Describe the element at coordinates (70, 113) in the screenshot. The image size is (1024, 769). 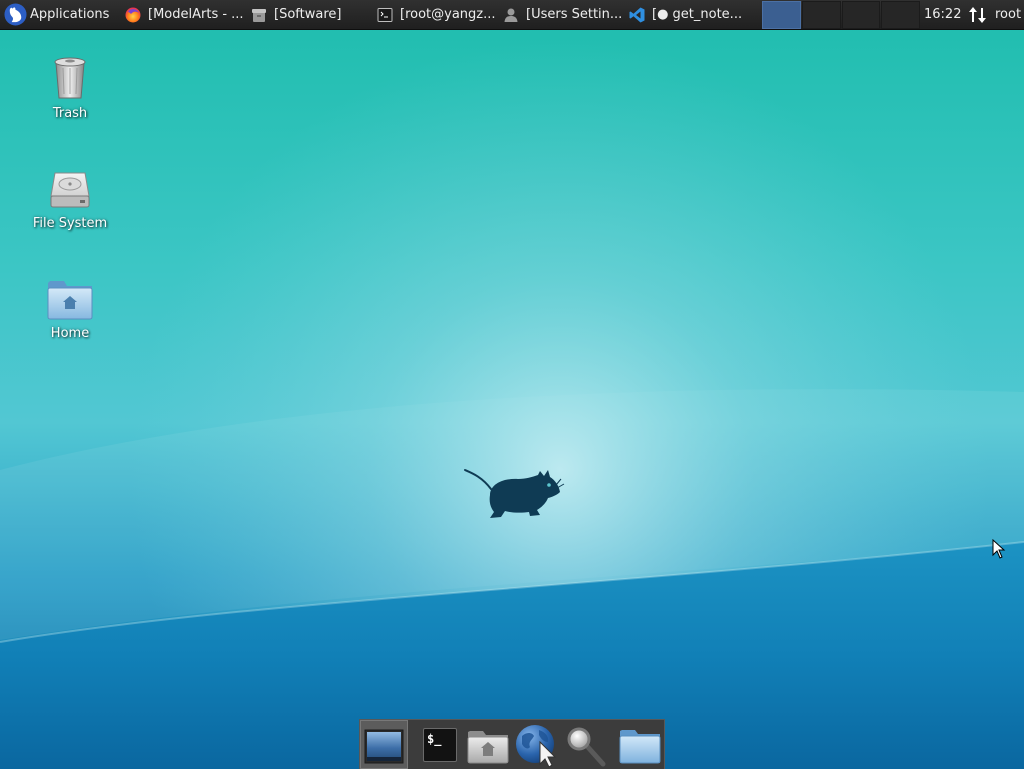
I see `desktop-icon-label: Trash` at that location.